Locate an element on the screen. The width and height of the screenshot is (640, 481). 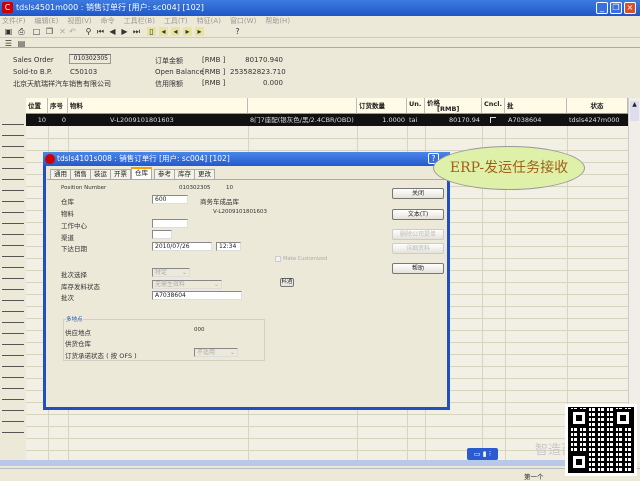
help-button: 帮助 is located at coordinates (418, 268).